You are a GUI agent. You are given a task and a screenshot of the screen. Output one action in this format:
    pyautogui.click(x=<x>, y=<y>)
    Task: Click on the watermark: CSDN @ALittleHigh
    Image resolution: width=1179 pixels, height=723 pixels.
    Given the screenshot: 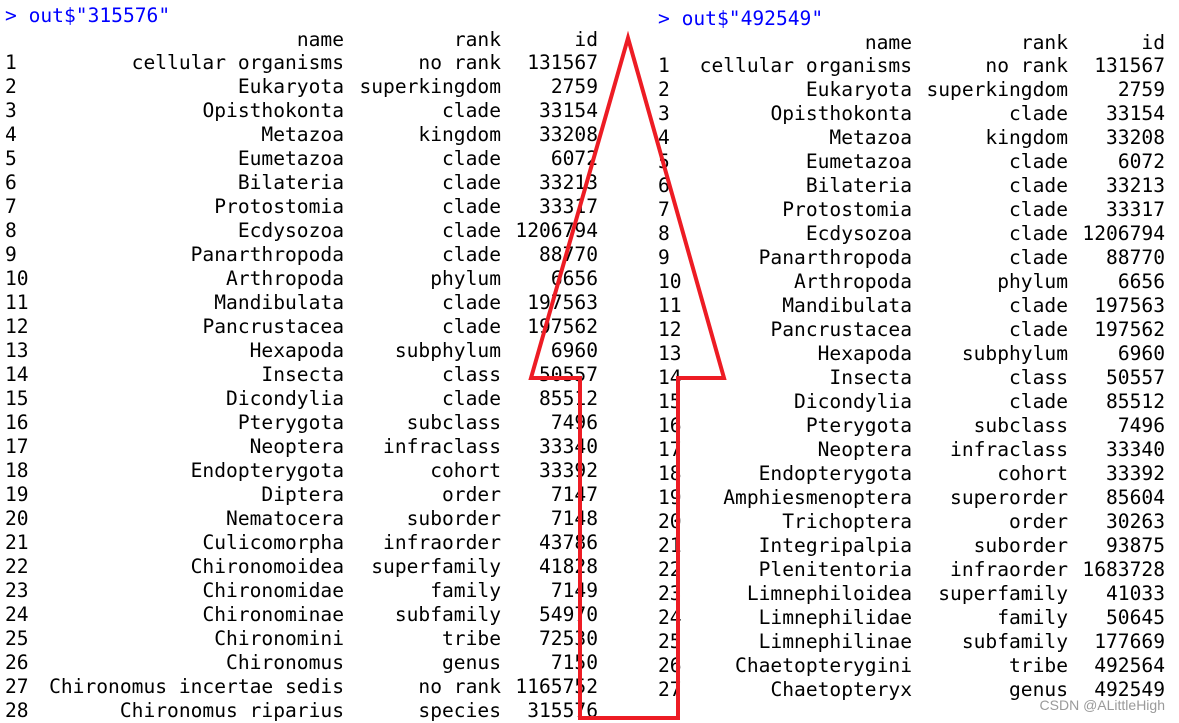 What is the action you would take?
    pyautogui.click(x=1102, y=705)
    